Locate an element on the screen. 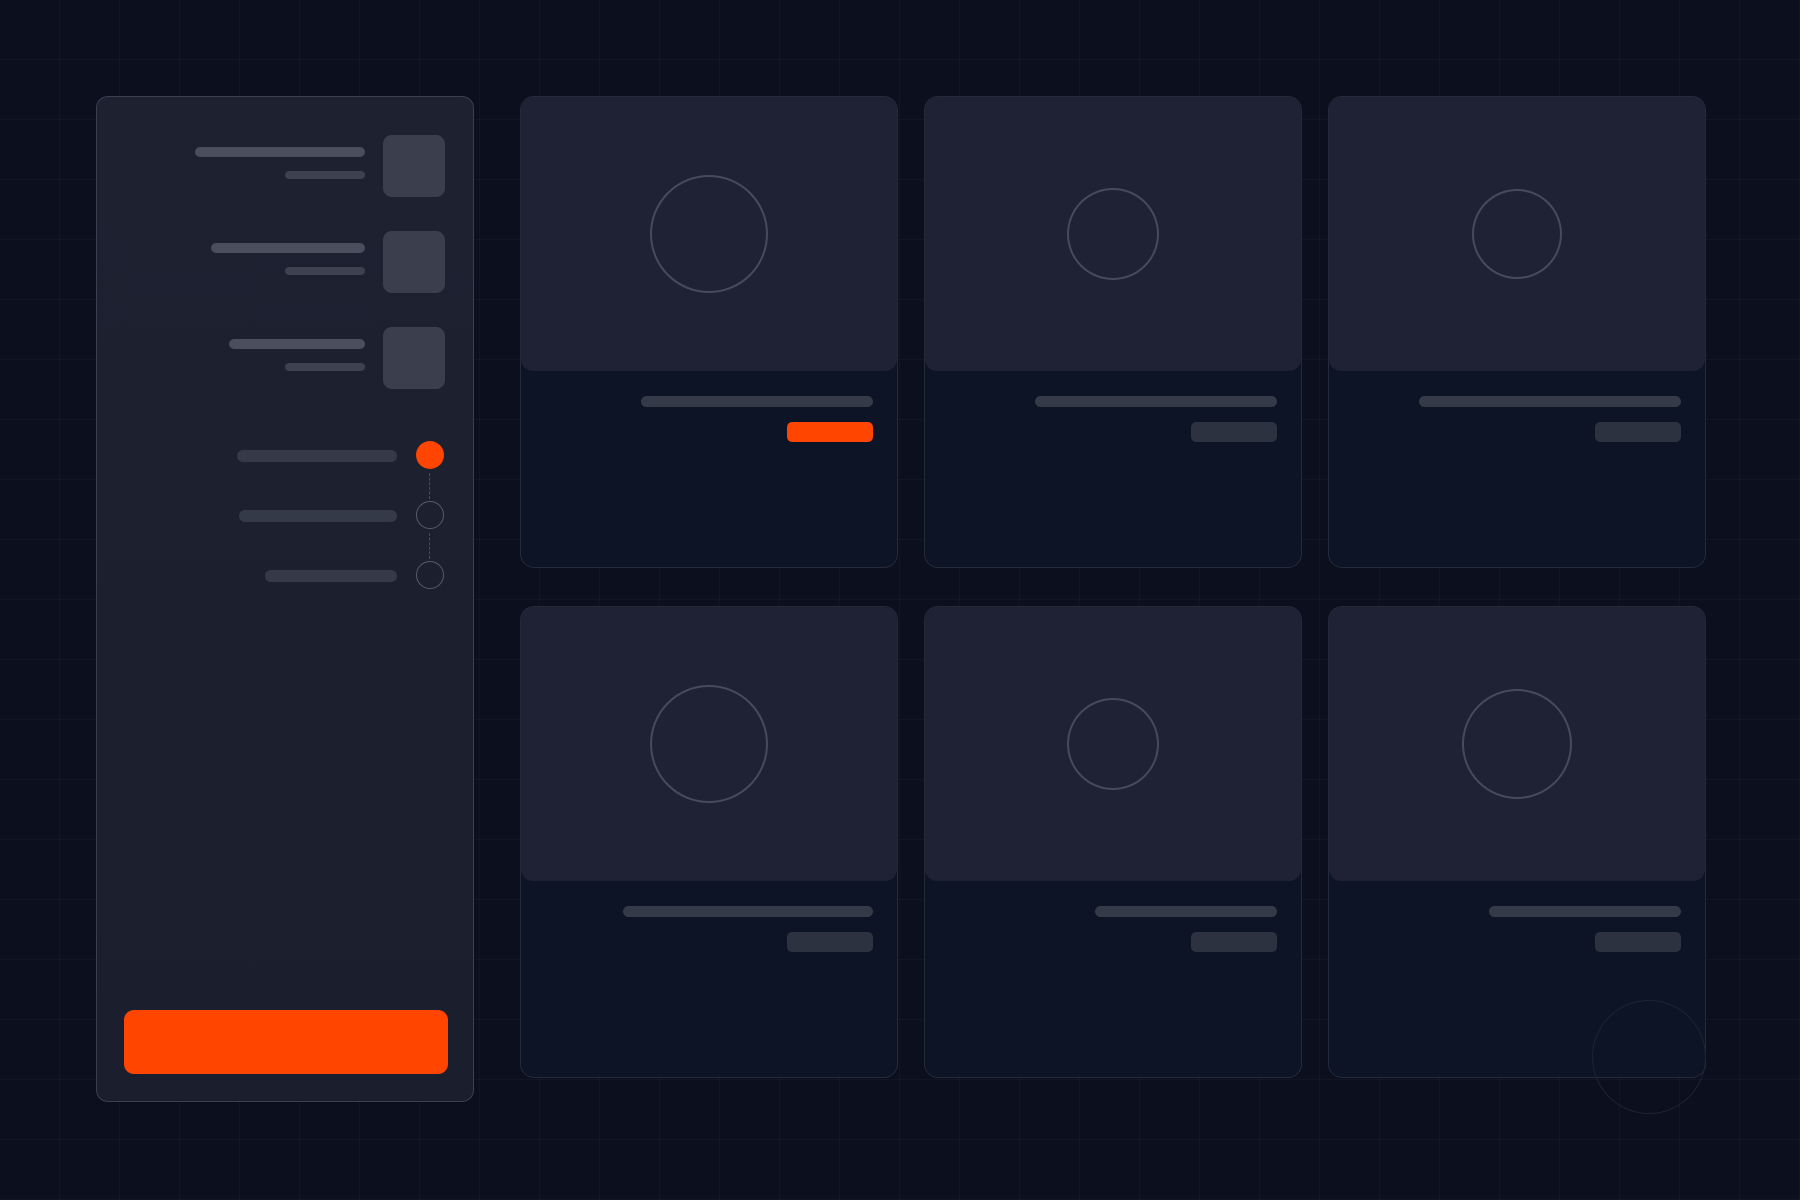  decorative-ring-icon is located at coordinates (1649, 1057).